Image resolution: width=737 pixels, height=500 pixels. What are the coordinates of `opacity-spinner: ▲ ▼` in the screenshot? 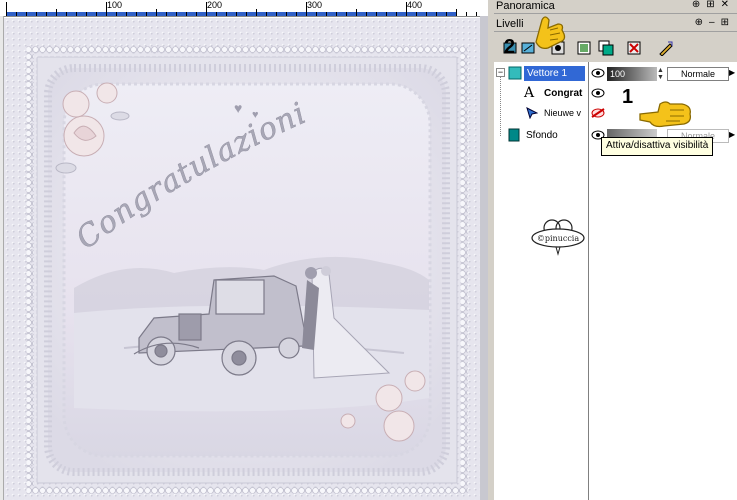 It's located at (661, 74).